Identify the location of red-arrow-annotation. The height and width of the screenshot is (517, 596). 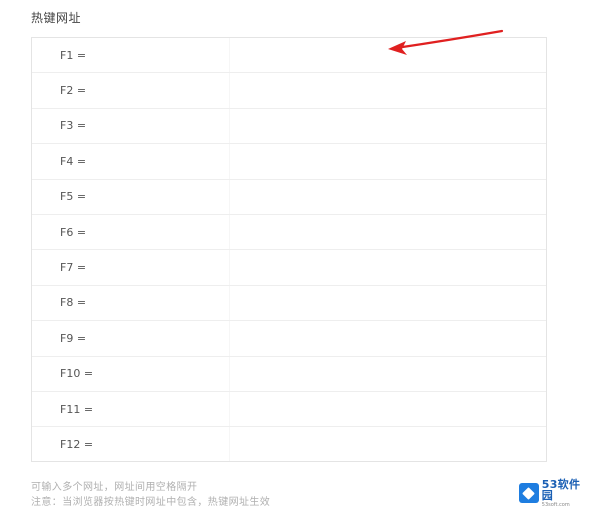
(446, 42).